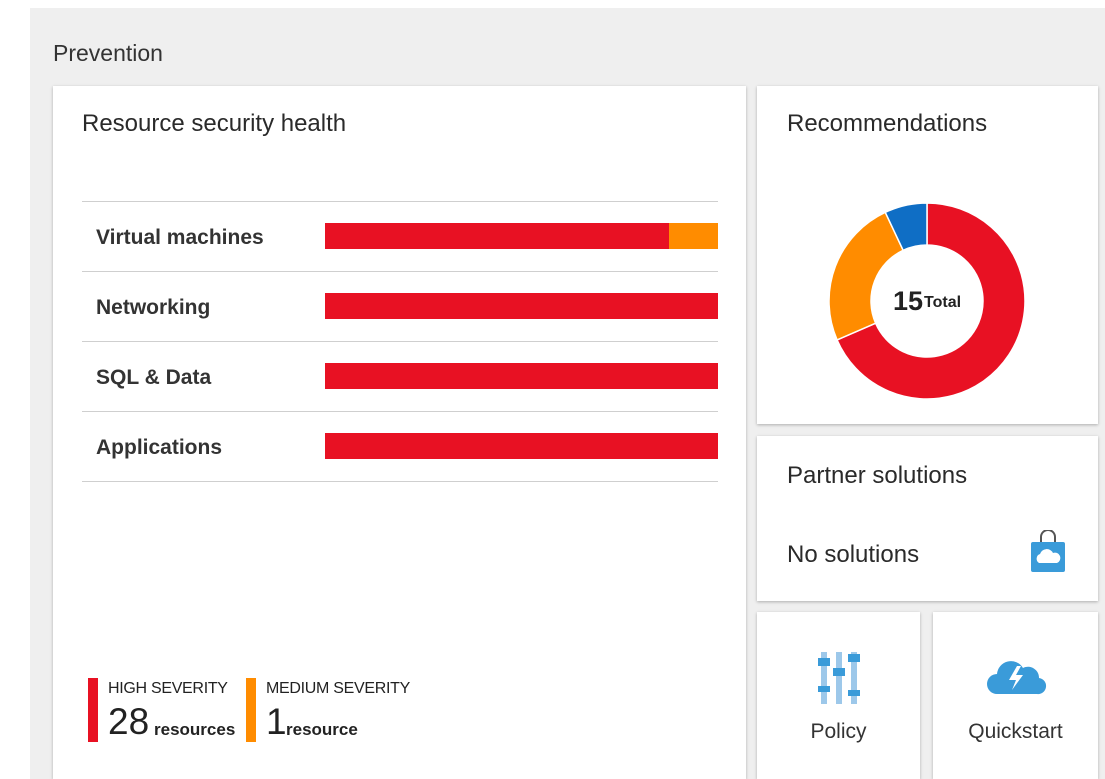 This screenshot has height=779, width=1105. Describe the element at coordinates (838, 678) in the screenshot. I see `policy-sliders-icon` at that location.